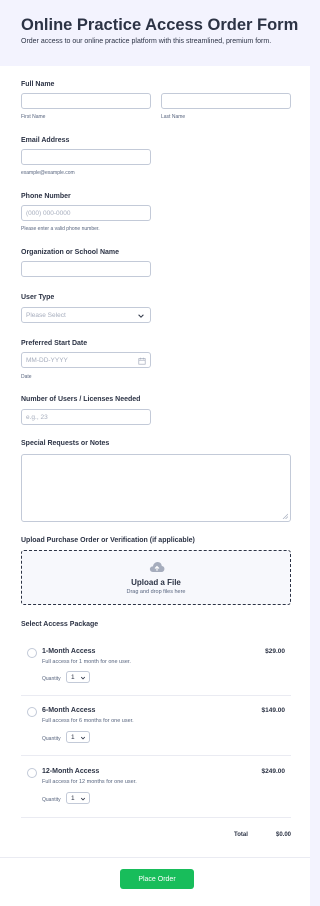  I want to click on phone-placeholder: (000) 000-0000, so click(48, 213).